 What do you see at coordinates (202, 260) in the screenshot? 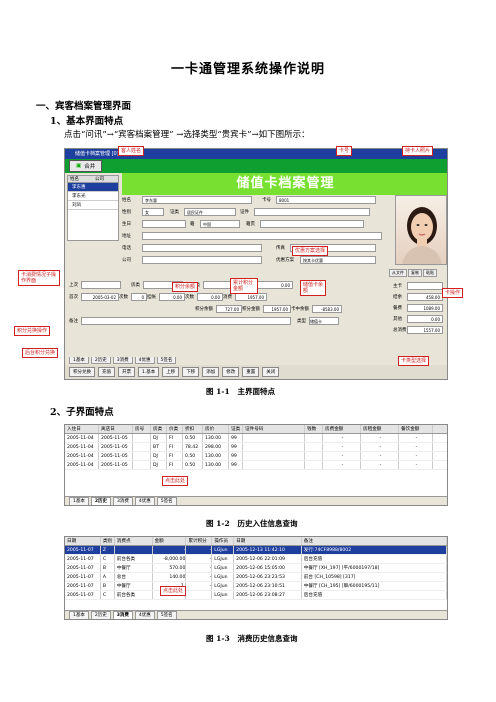
I see `company-field` at bounding box center [202, 260].